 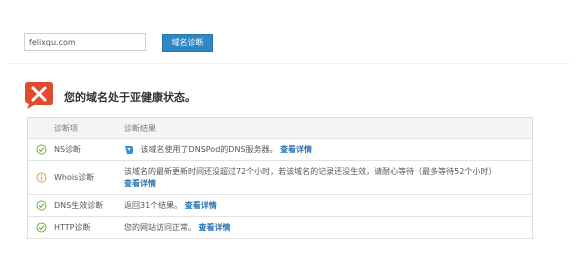 I want to click on row-result: 该域名使用了DNSPod的DNS服务器。 查看详情, so click(x=328, y=149).